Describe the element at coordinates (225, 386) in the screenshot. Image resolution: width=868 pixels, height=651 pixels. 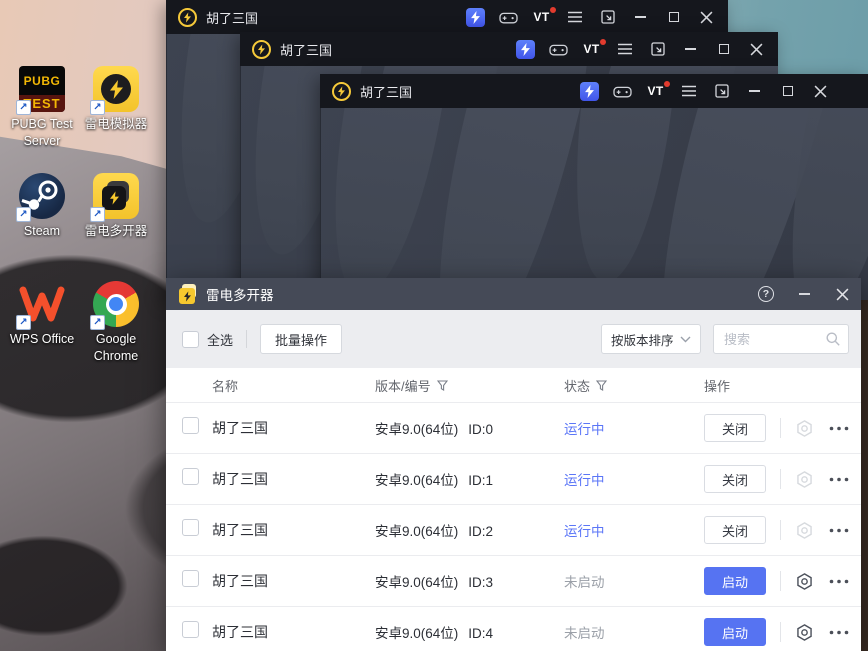
I see `header-name: 名称` at that location.